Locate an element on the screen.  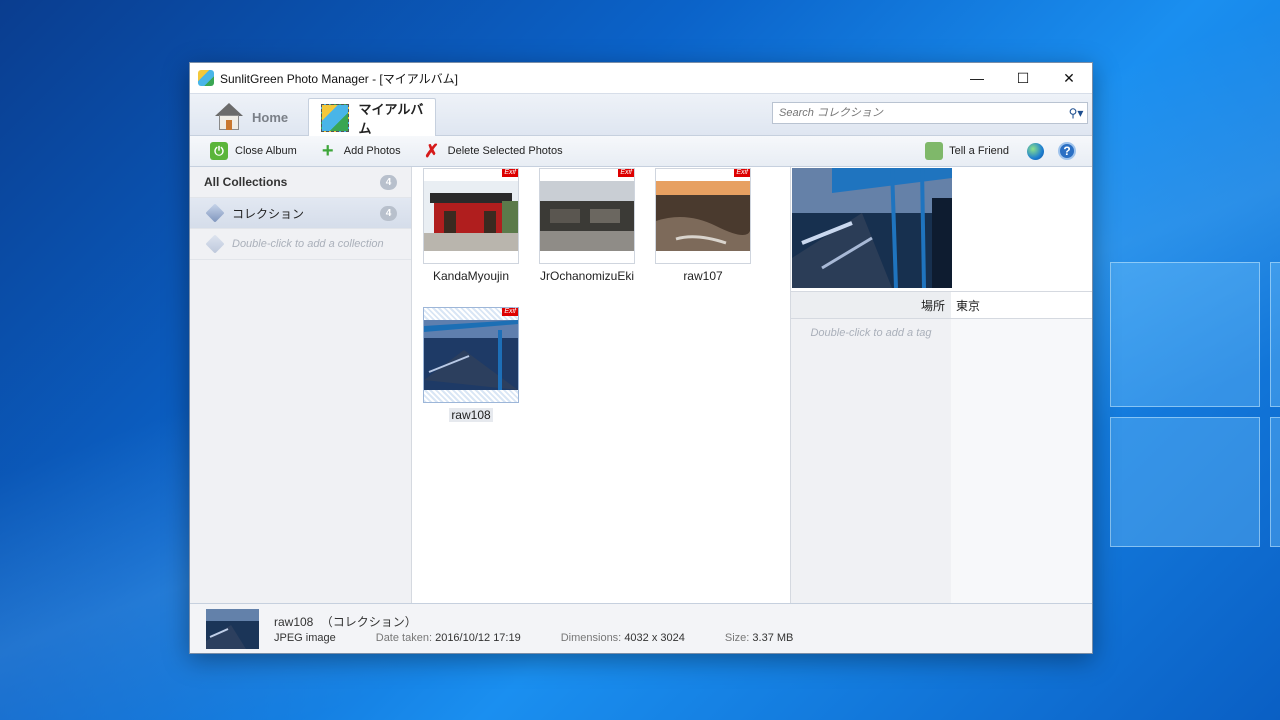
help-icon: ? is located at coordinates (1067, 151).